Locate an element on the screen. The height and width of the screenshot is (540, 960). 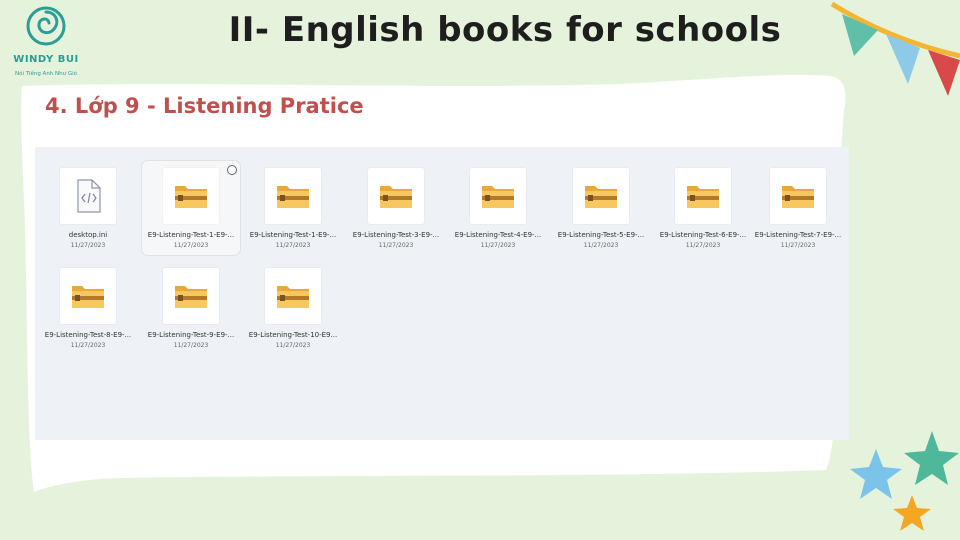
code-file-icon is located at coordinates (89, 196).